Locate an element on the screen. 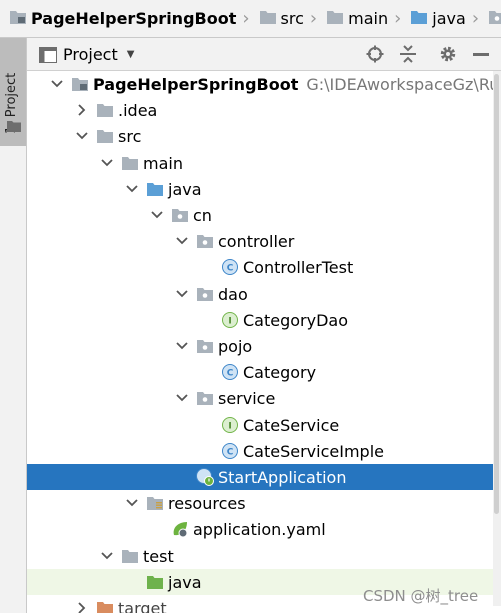 This screenshot has width=501, height=613. tree-node-label: src is located at coordinates (130, 136).